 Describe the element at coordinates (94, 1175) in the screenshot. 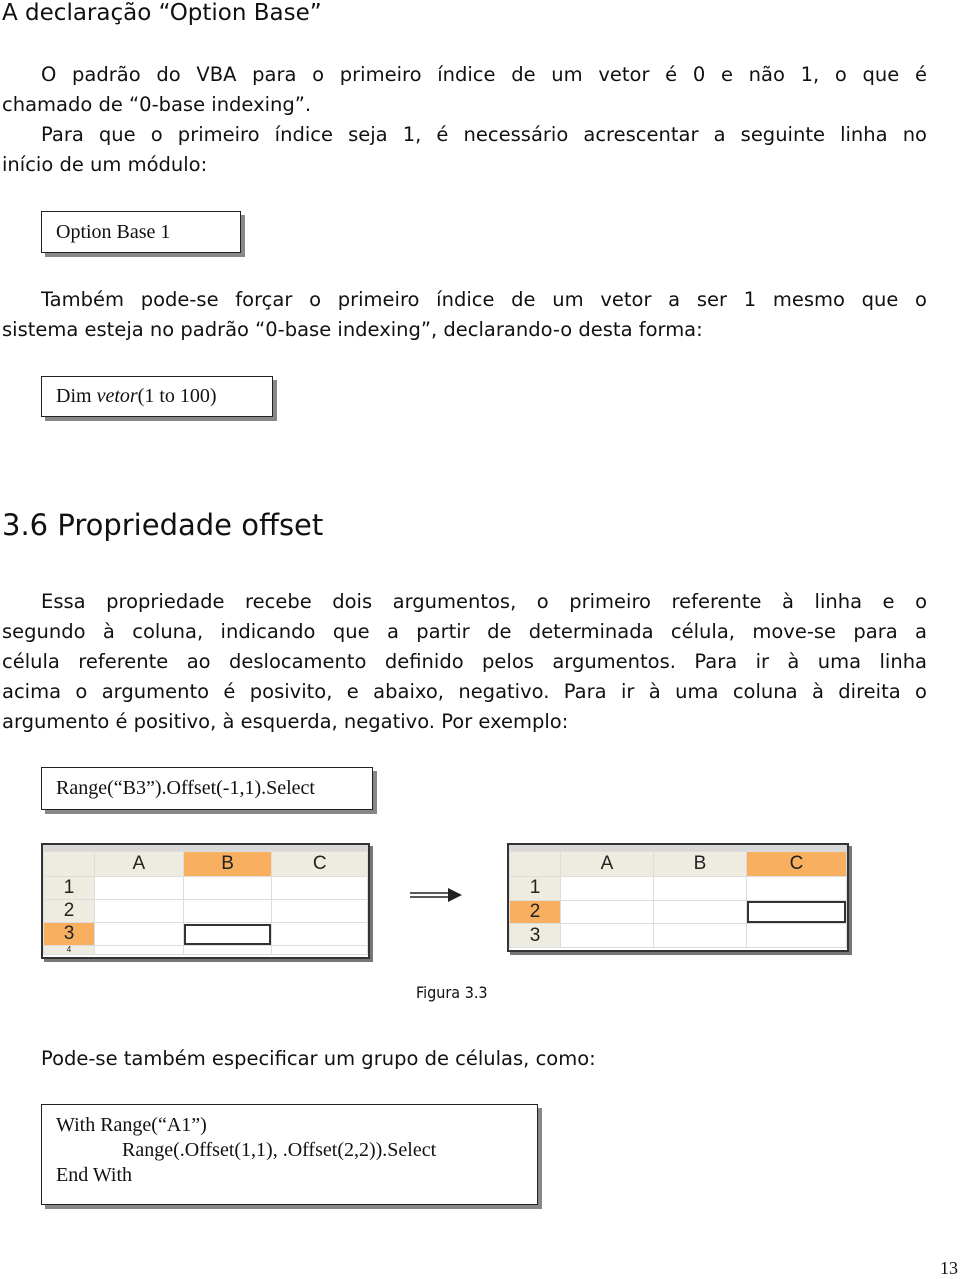

I see `code-line: End With` at that location.